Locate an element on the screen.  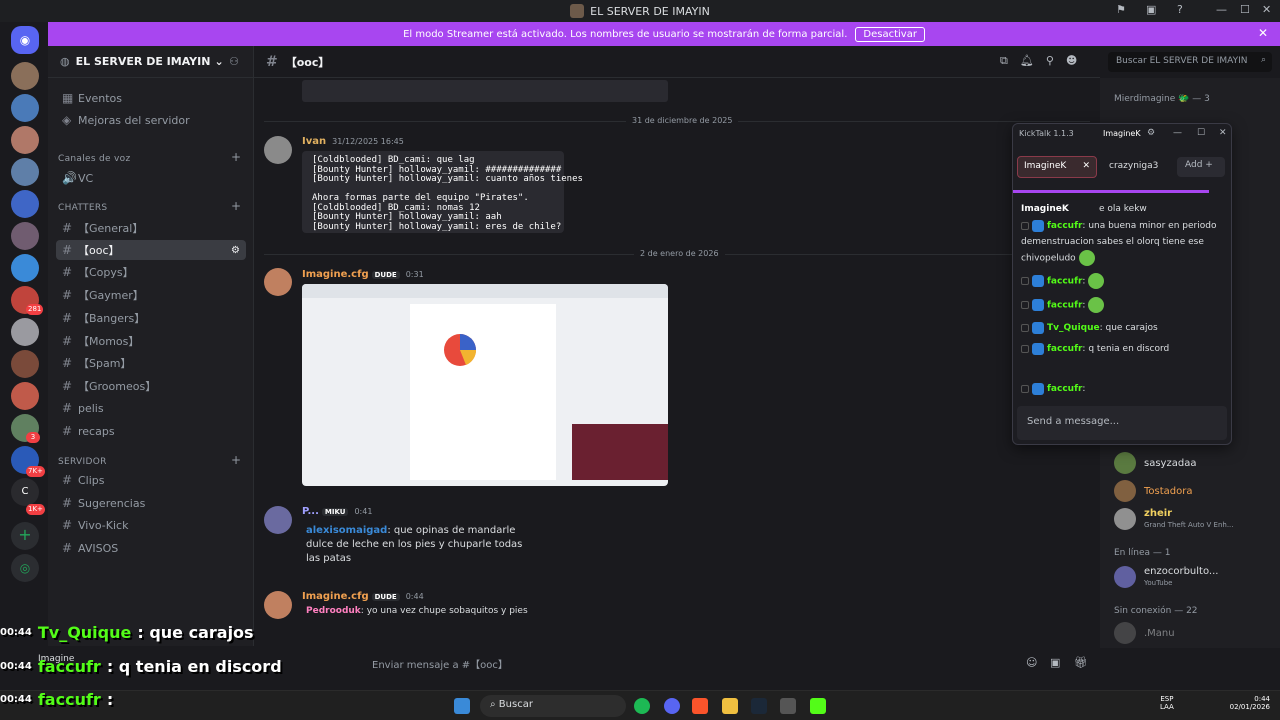
search-input: Buscar EL SERVER DE IMAYIN ⌕ is located at coordinates (1190, 62).